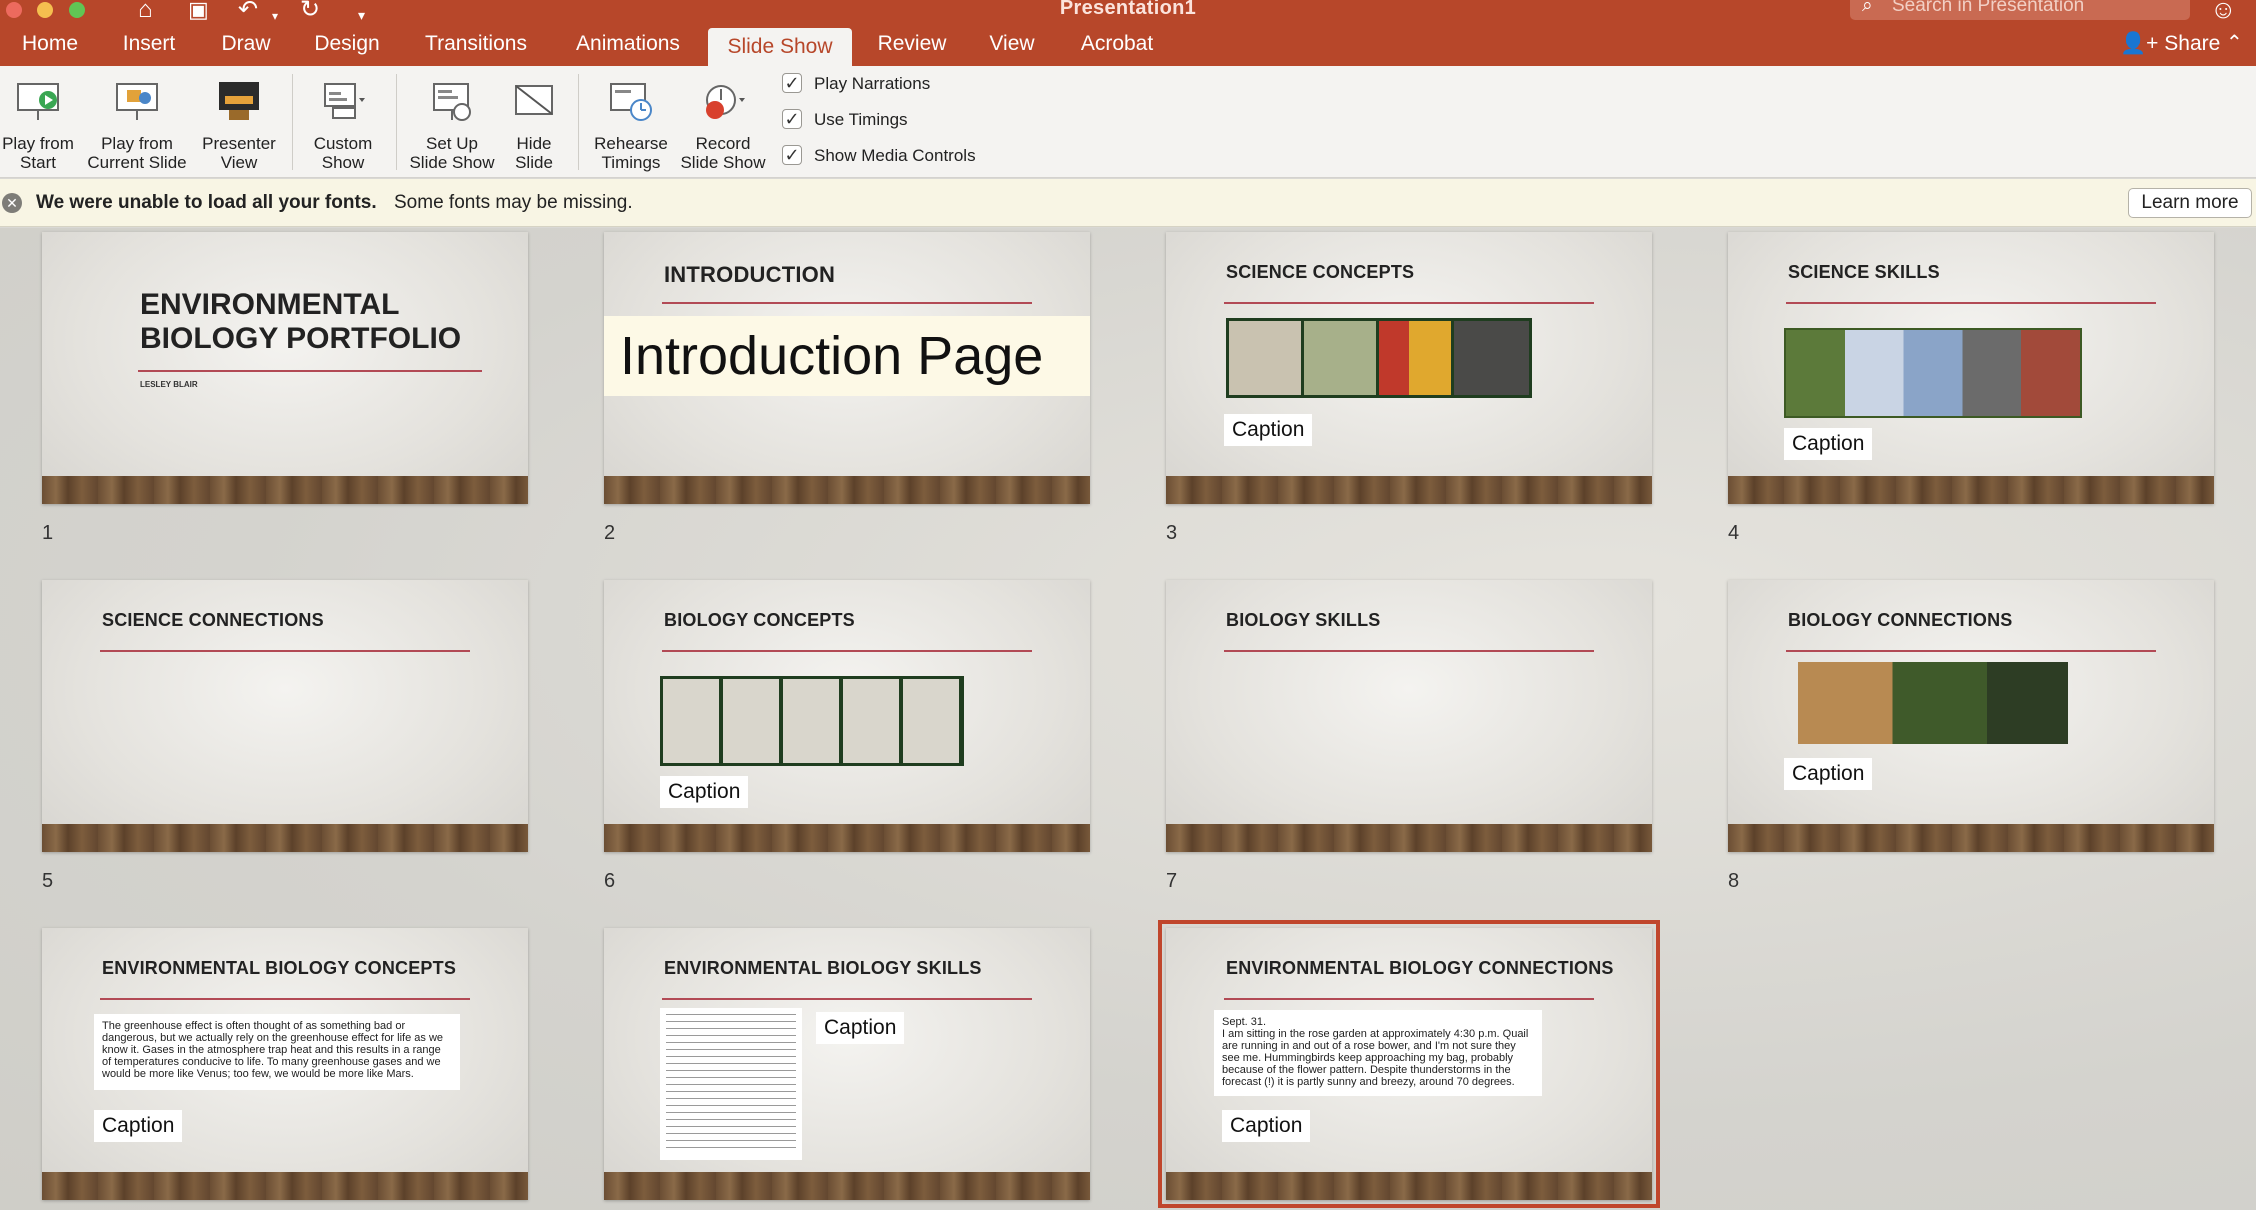 Image resolution: width=2256 pixels, height=1210 pixels. I want to click on record-slide-show-button: Record Slide Show, so click(723, 122).